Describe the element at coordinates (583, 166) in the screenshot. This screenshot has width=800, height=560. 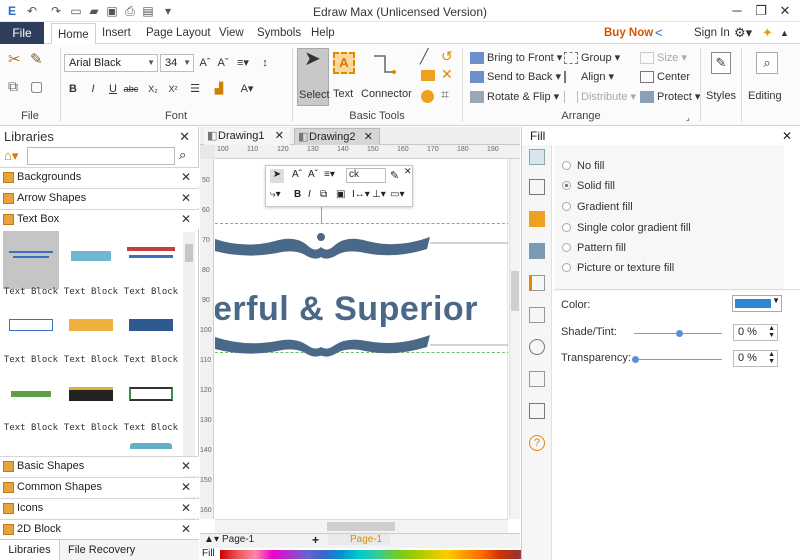
I see `fill-option-no-fill: No fill` at that location.